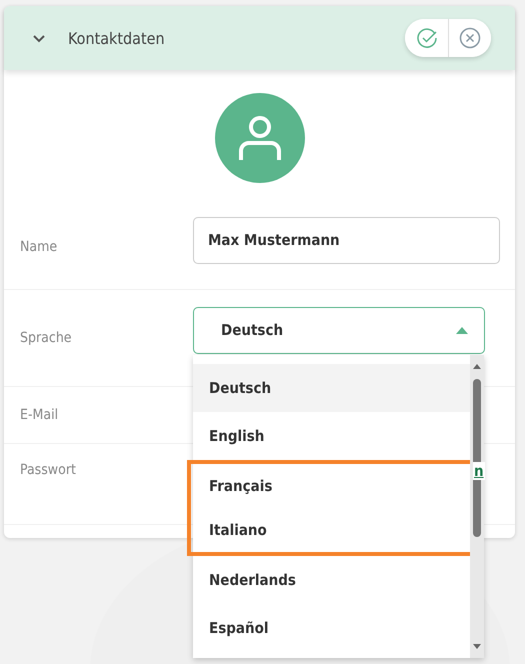  Describe the element at coordinates (39, 415) in the screenshot. I see `field-label: E-Mail` at that location.